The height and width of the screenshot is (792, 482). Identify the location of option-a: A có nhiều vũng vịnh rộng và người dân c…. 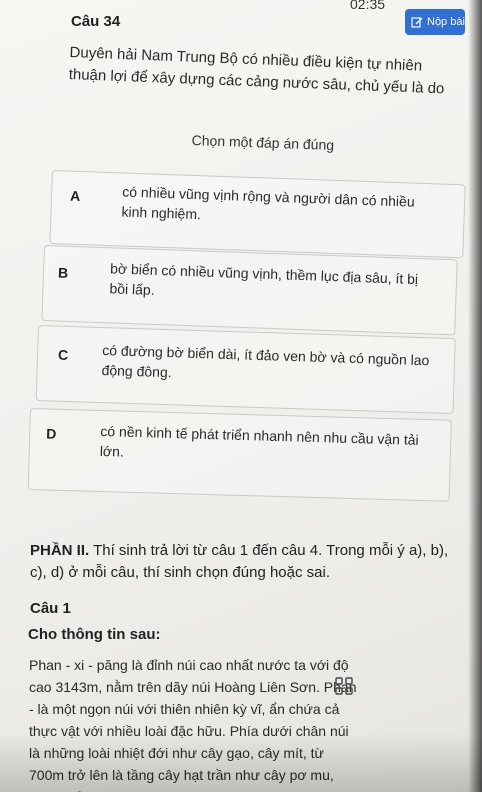
(257, 214).